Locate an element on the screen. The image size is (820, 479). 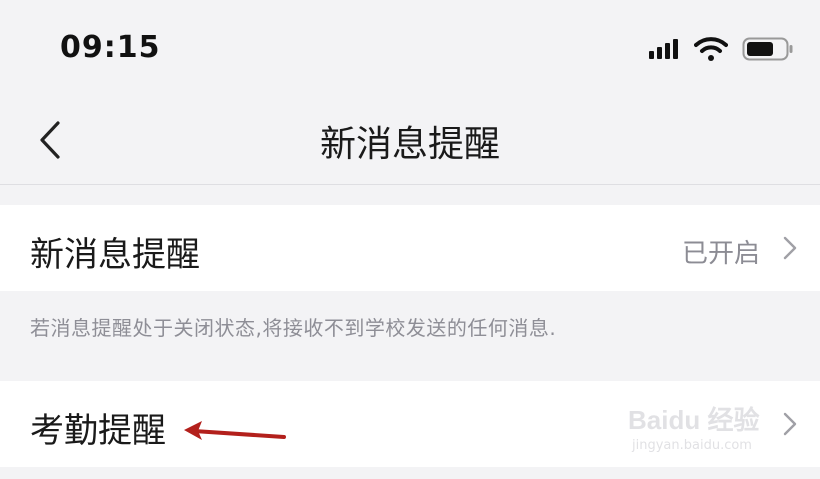
reminder-hint-text: 若消息提醒处于关闭状态,将接收不到学校发送的任何消息. is located at coordinates (293, 328).